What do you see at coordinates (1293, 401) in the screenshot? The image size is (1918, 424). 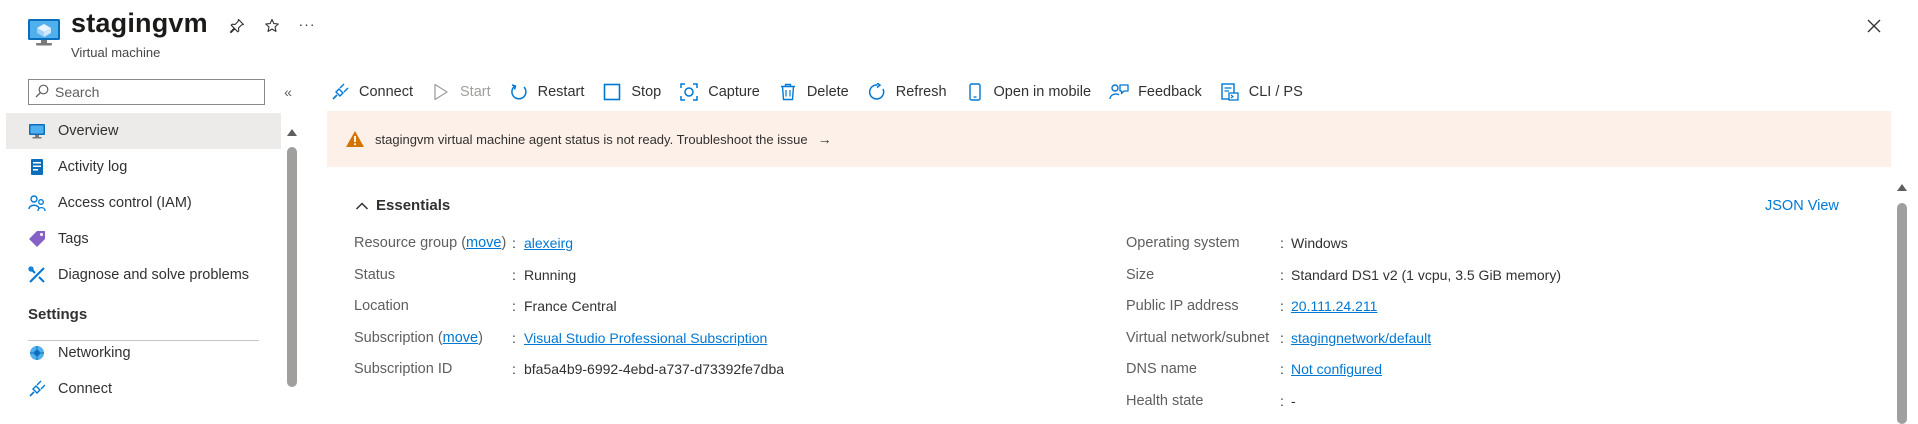 I see `health-state-value: -` at bounding box center [1293, 401].